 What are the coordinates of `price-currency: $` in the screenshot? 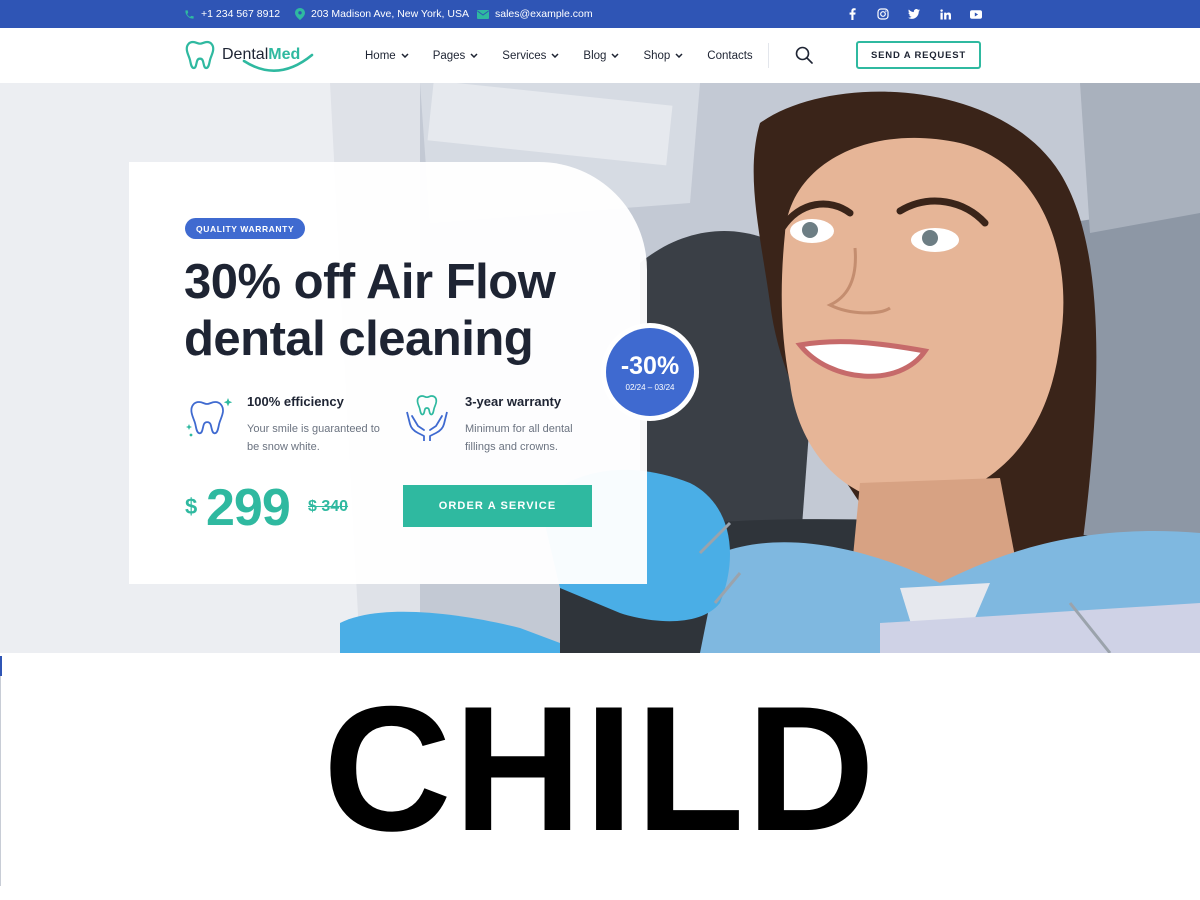 It's located at (191, 506).